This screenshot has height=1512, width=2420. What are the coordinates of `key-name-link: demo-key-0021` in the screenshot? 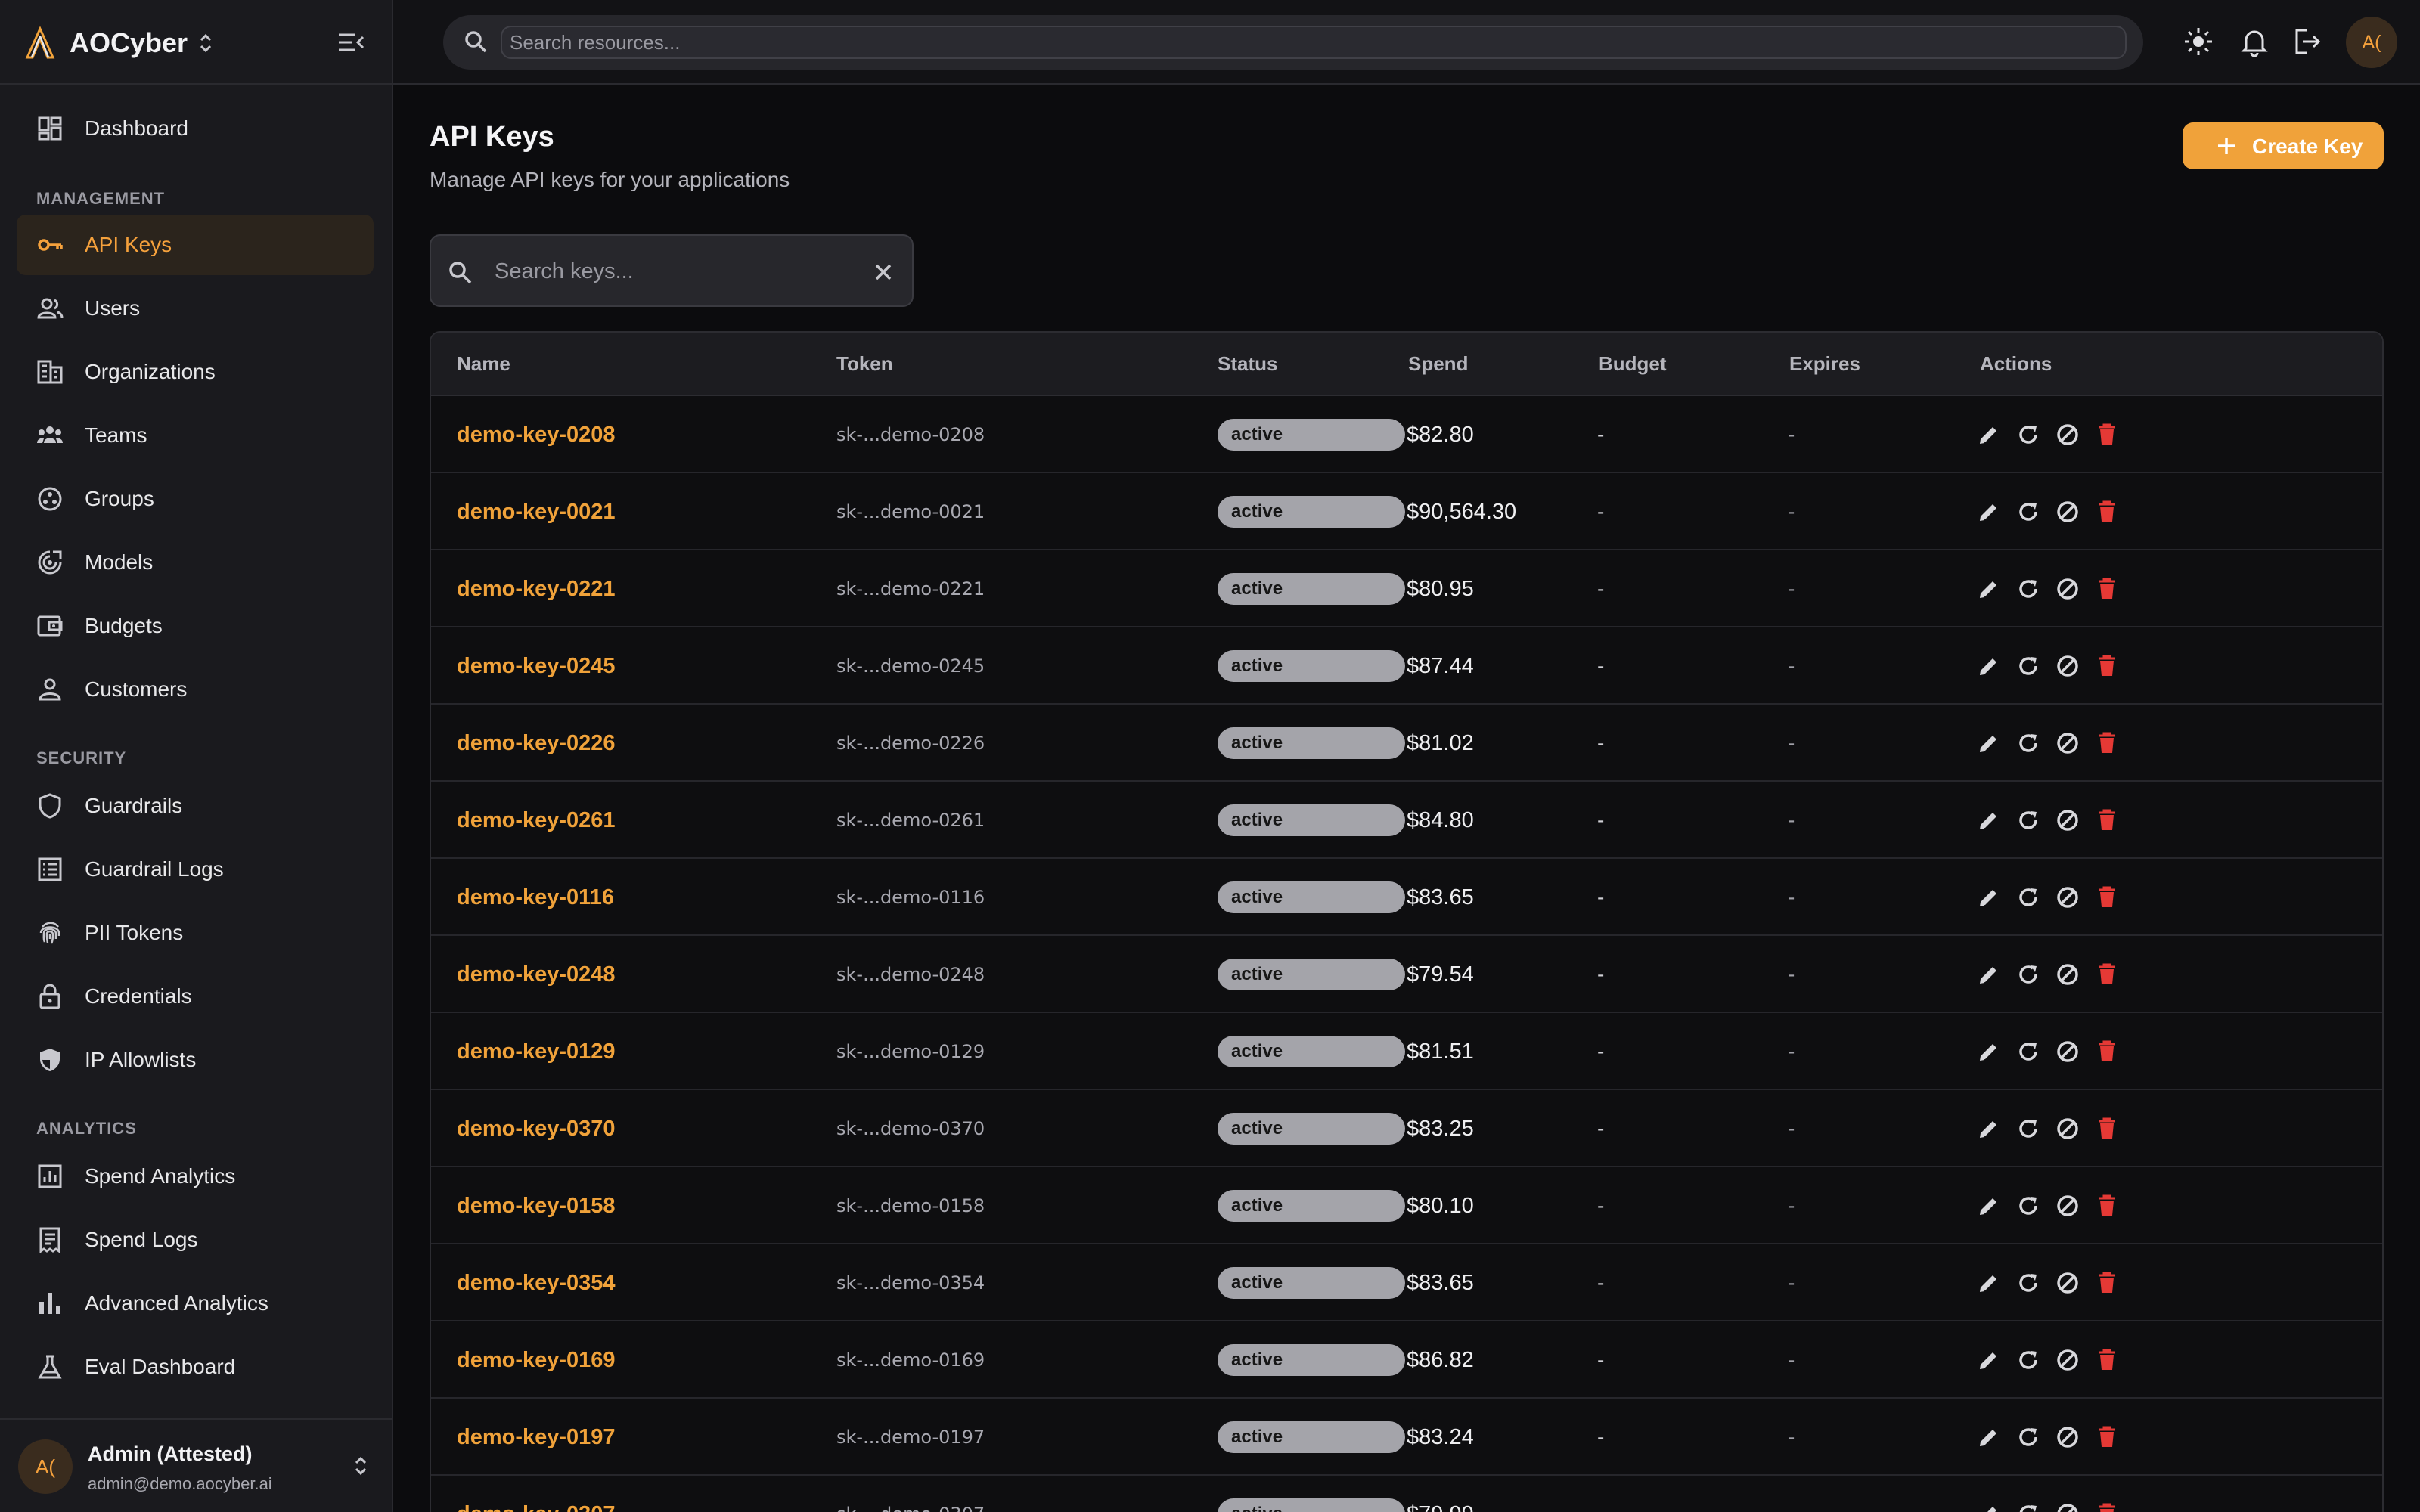 It's located at (536, 511).